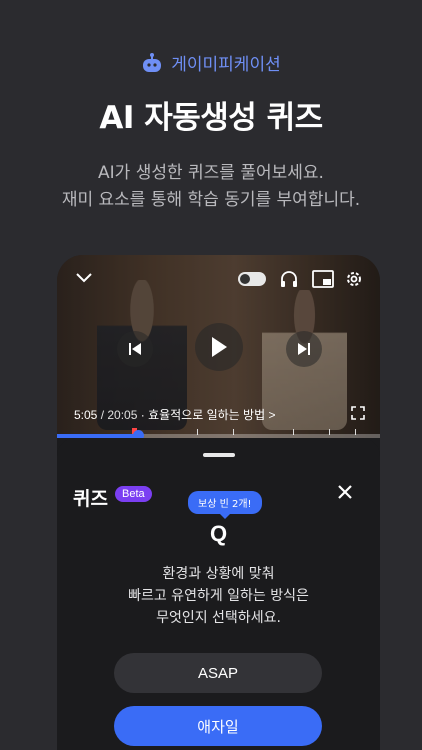 The height and width of the screenshot is (750, 422). I want to click on current-time: 5:05, so click(86, 415).